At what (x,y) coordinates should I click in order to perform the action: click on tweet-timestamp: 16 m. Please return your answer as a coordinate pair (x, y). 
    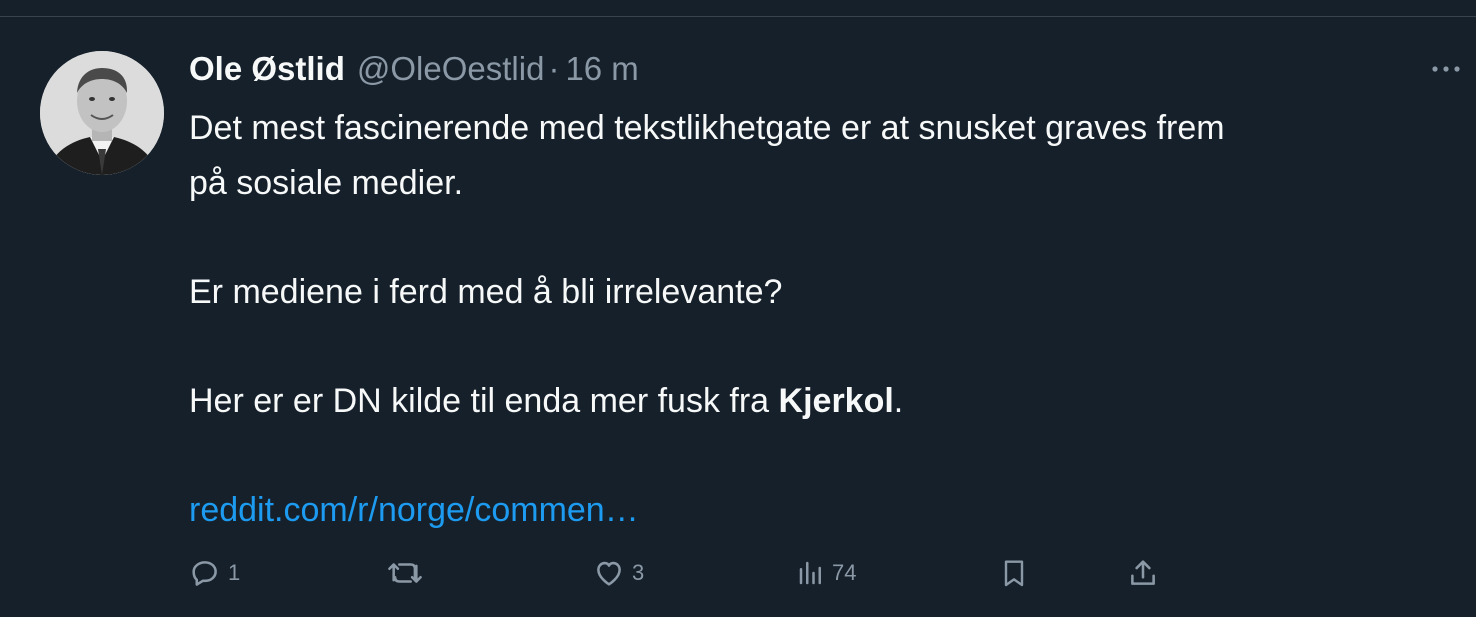
    Looking at the image, I should click on (601, 69).